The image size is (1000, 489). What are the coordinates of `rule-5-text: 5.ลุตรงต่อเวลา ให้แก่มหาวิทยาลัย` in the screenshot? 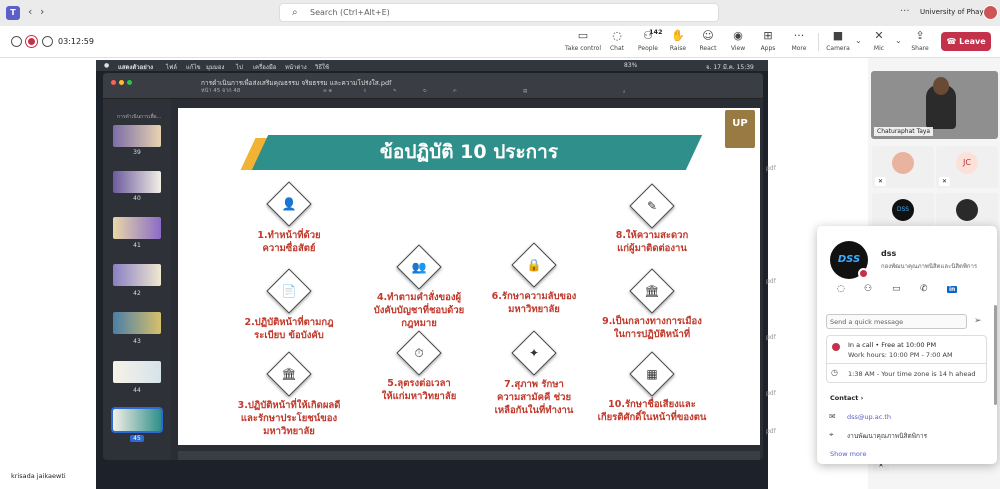 It's located at (419, 390).